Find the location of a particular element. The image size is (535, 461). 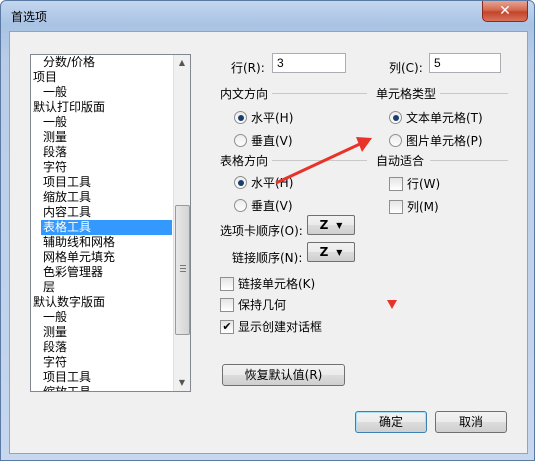

columns-input is located at coordinates (465, 63).